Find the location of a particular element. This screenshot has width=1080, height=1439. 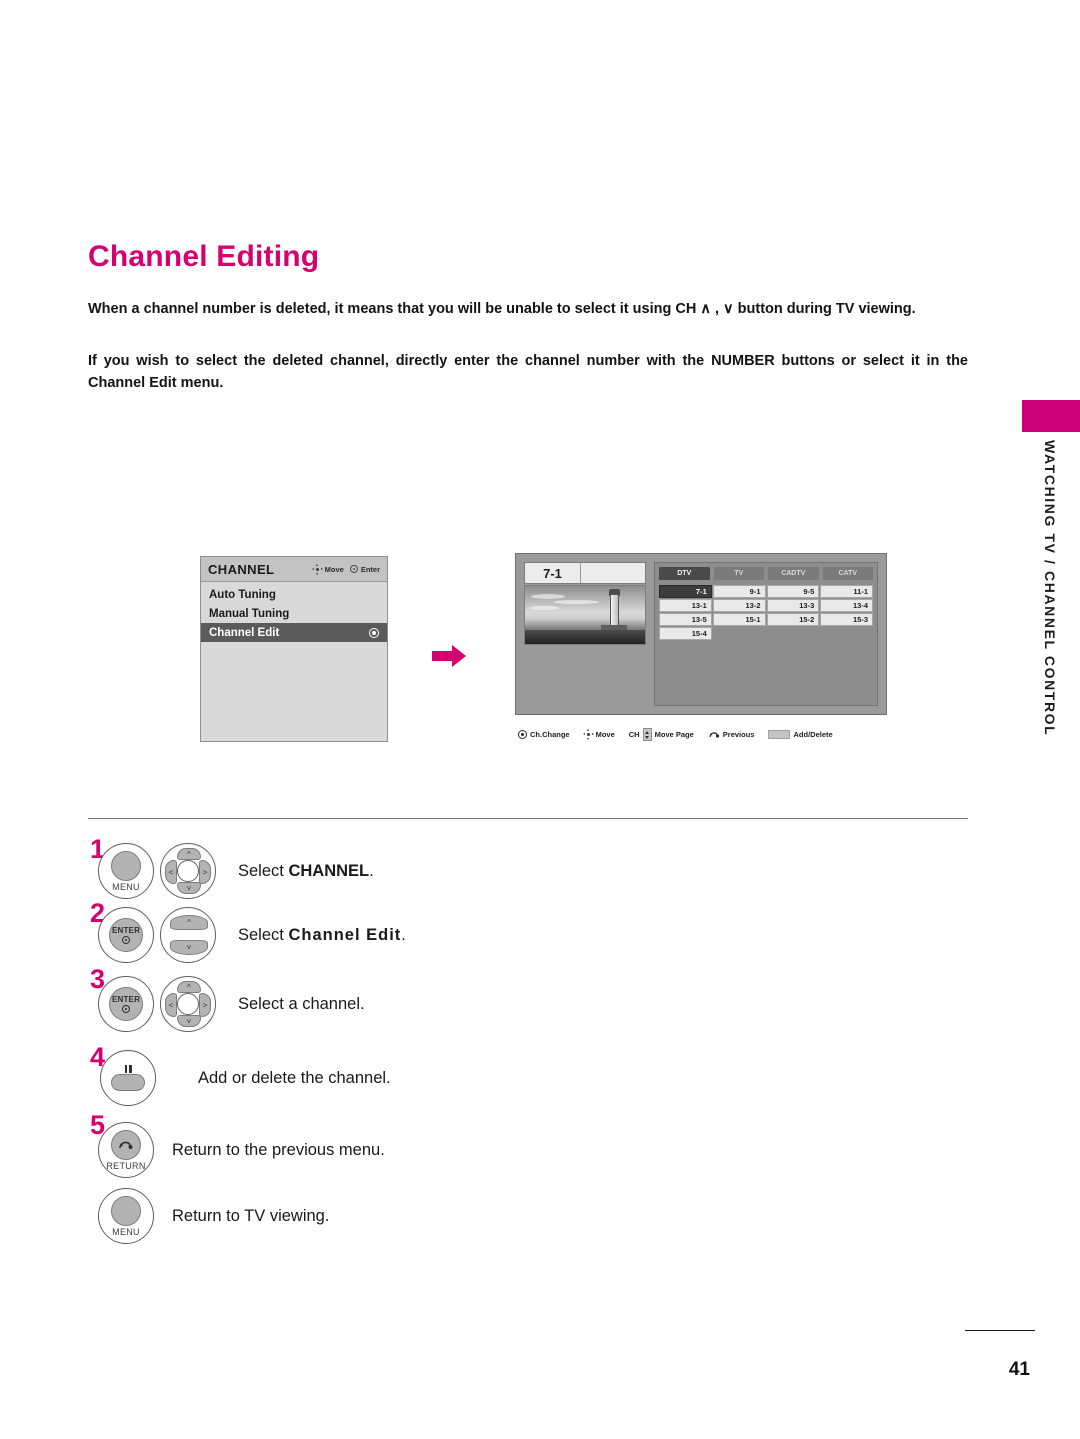

side-tab-accent-bar is located at coordinates (1051, 416).